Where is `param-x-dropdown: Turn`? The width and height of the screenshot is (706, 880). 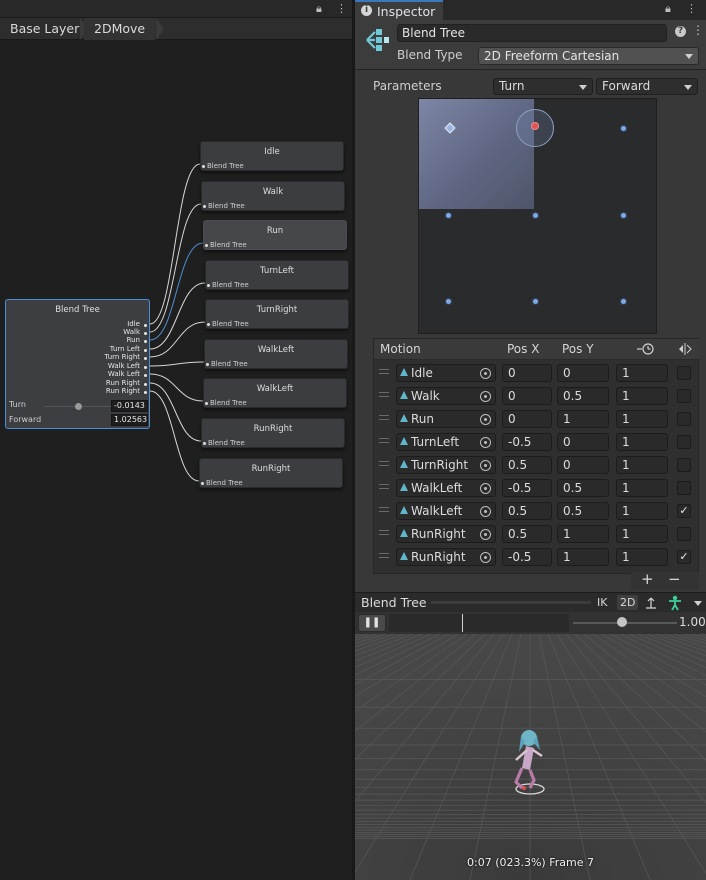
param-x-dropdown: Turn is located at coordinates (543, 86).